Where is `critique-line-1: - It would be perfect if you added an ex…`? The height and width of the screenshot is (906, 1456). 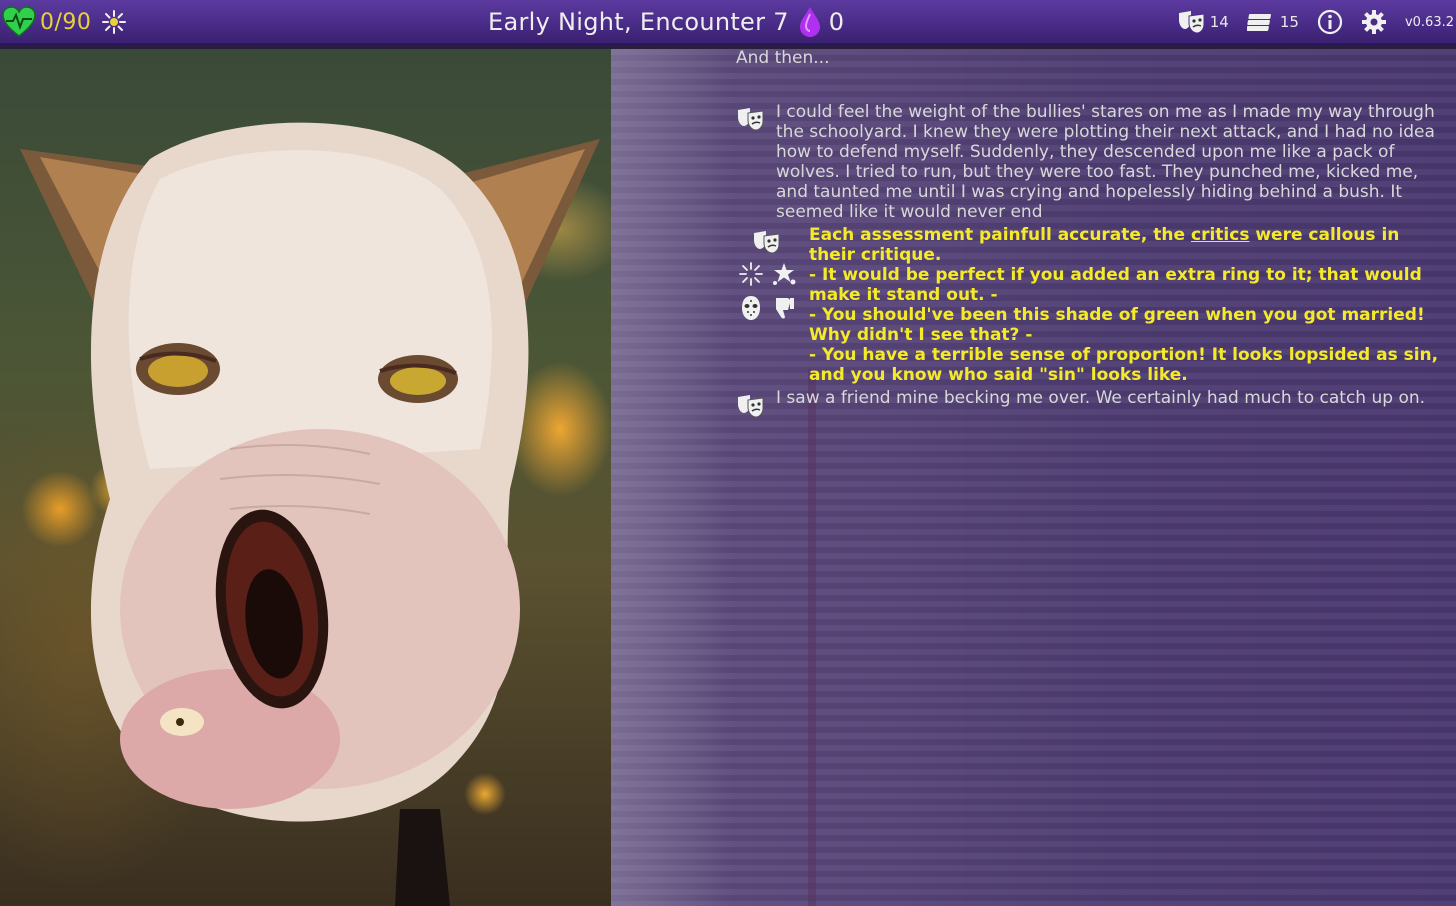
critique-line-1: - It would be perfect if you added an ex… is located at coordinates (1115, 285).